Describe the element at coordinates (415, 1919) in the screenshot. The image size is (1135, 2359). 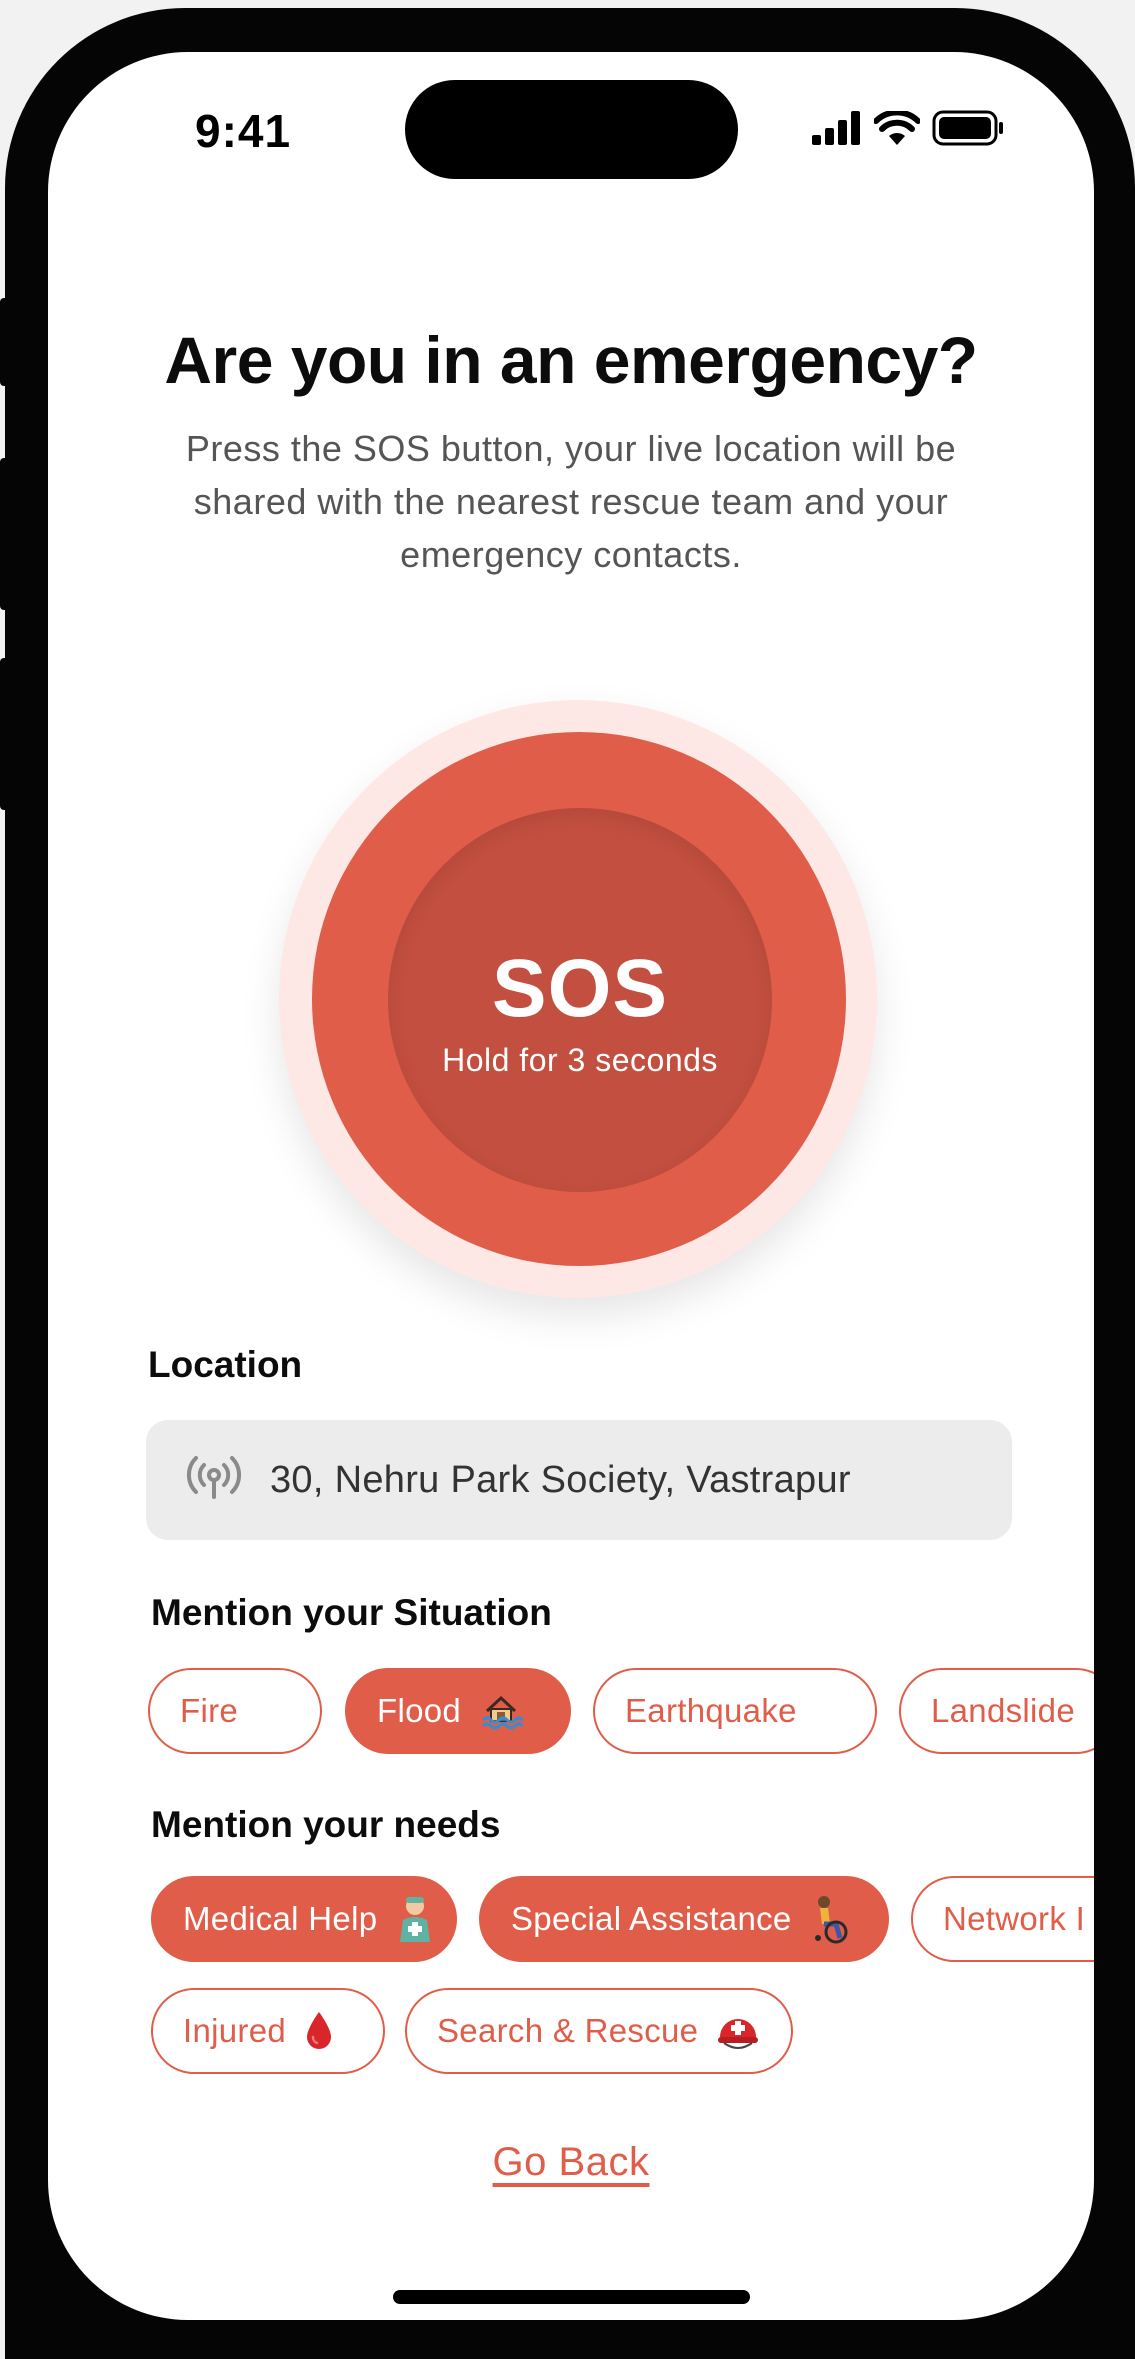
I see `health-worker-icon` at that location.